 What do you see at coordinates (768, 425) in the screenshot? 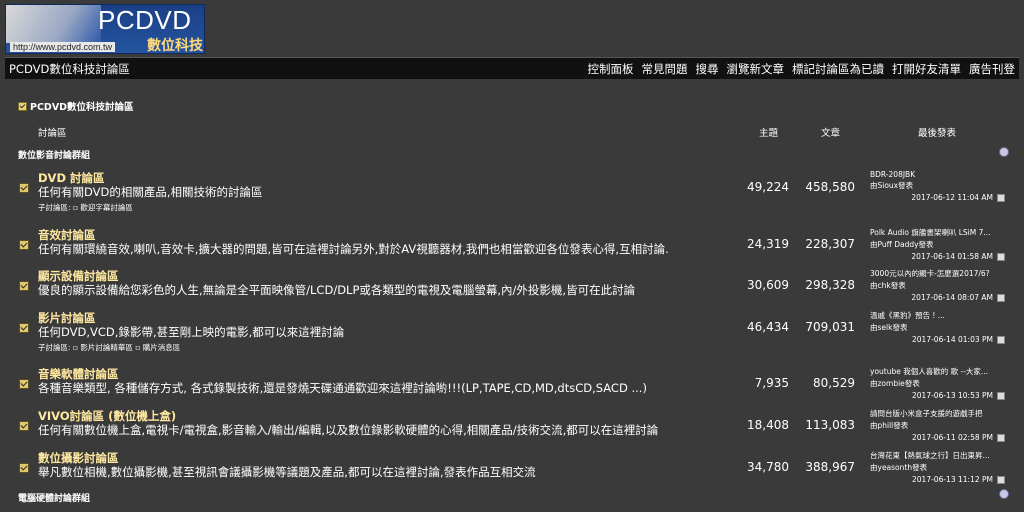
I see `thread-count: 18,408` at bounding box center [768, 425].